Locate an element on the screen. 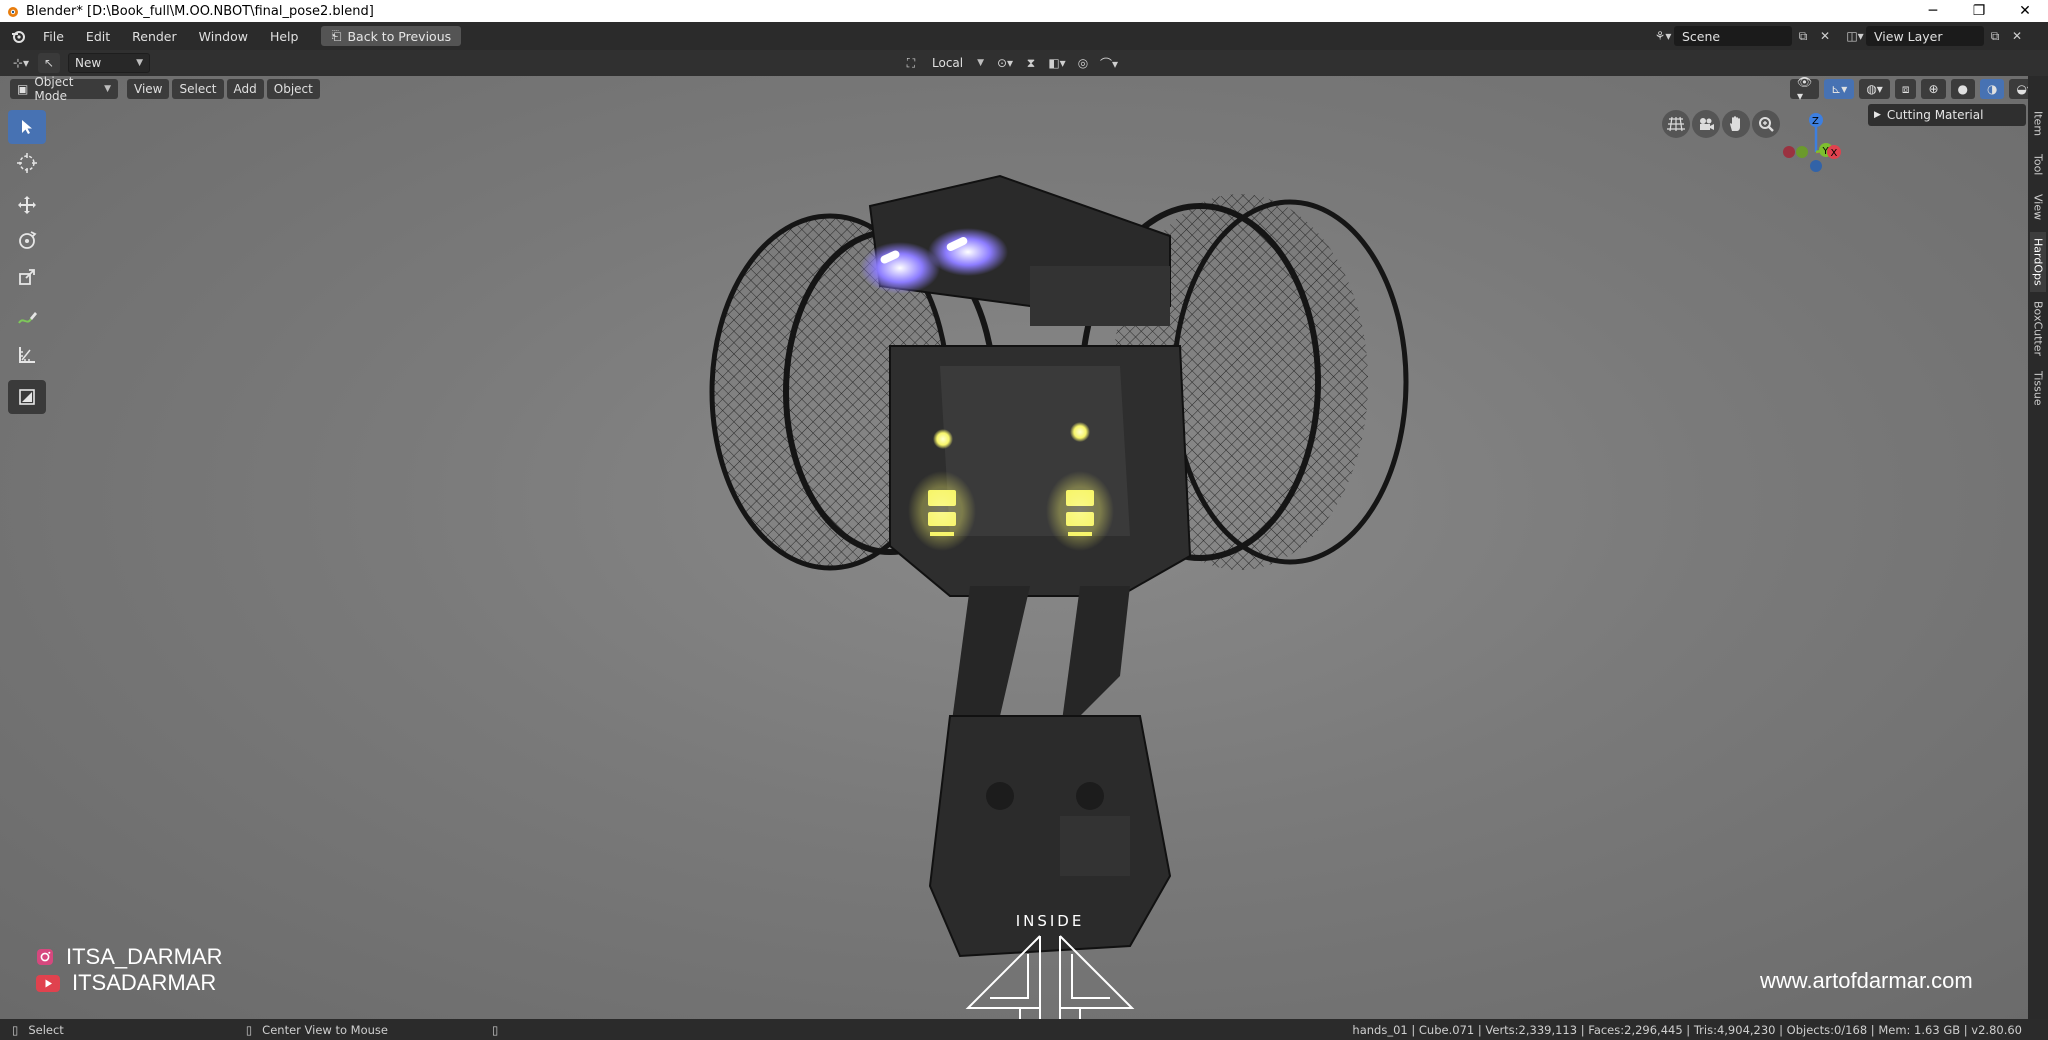  cursor-arrow-icon is located at coordinates (27, 127).